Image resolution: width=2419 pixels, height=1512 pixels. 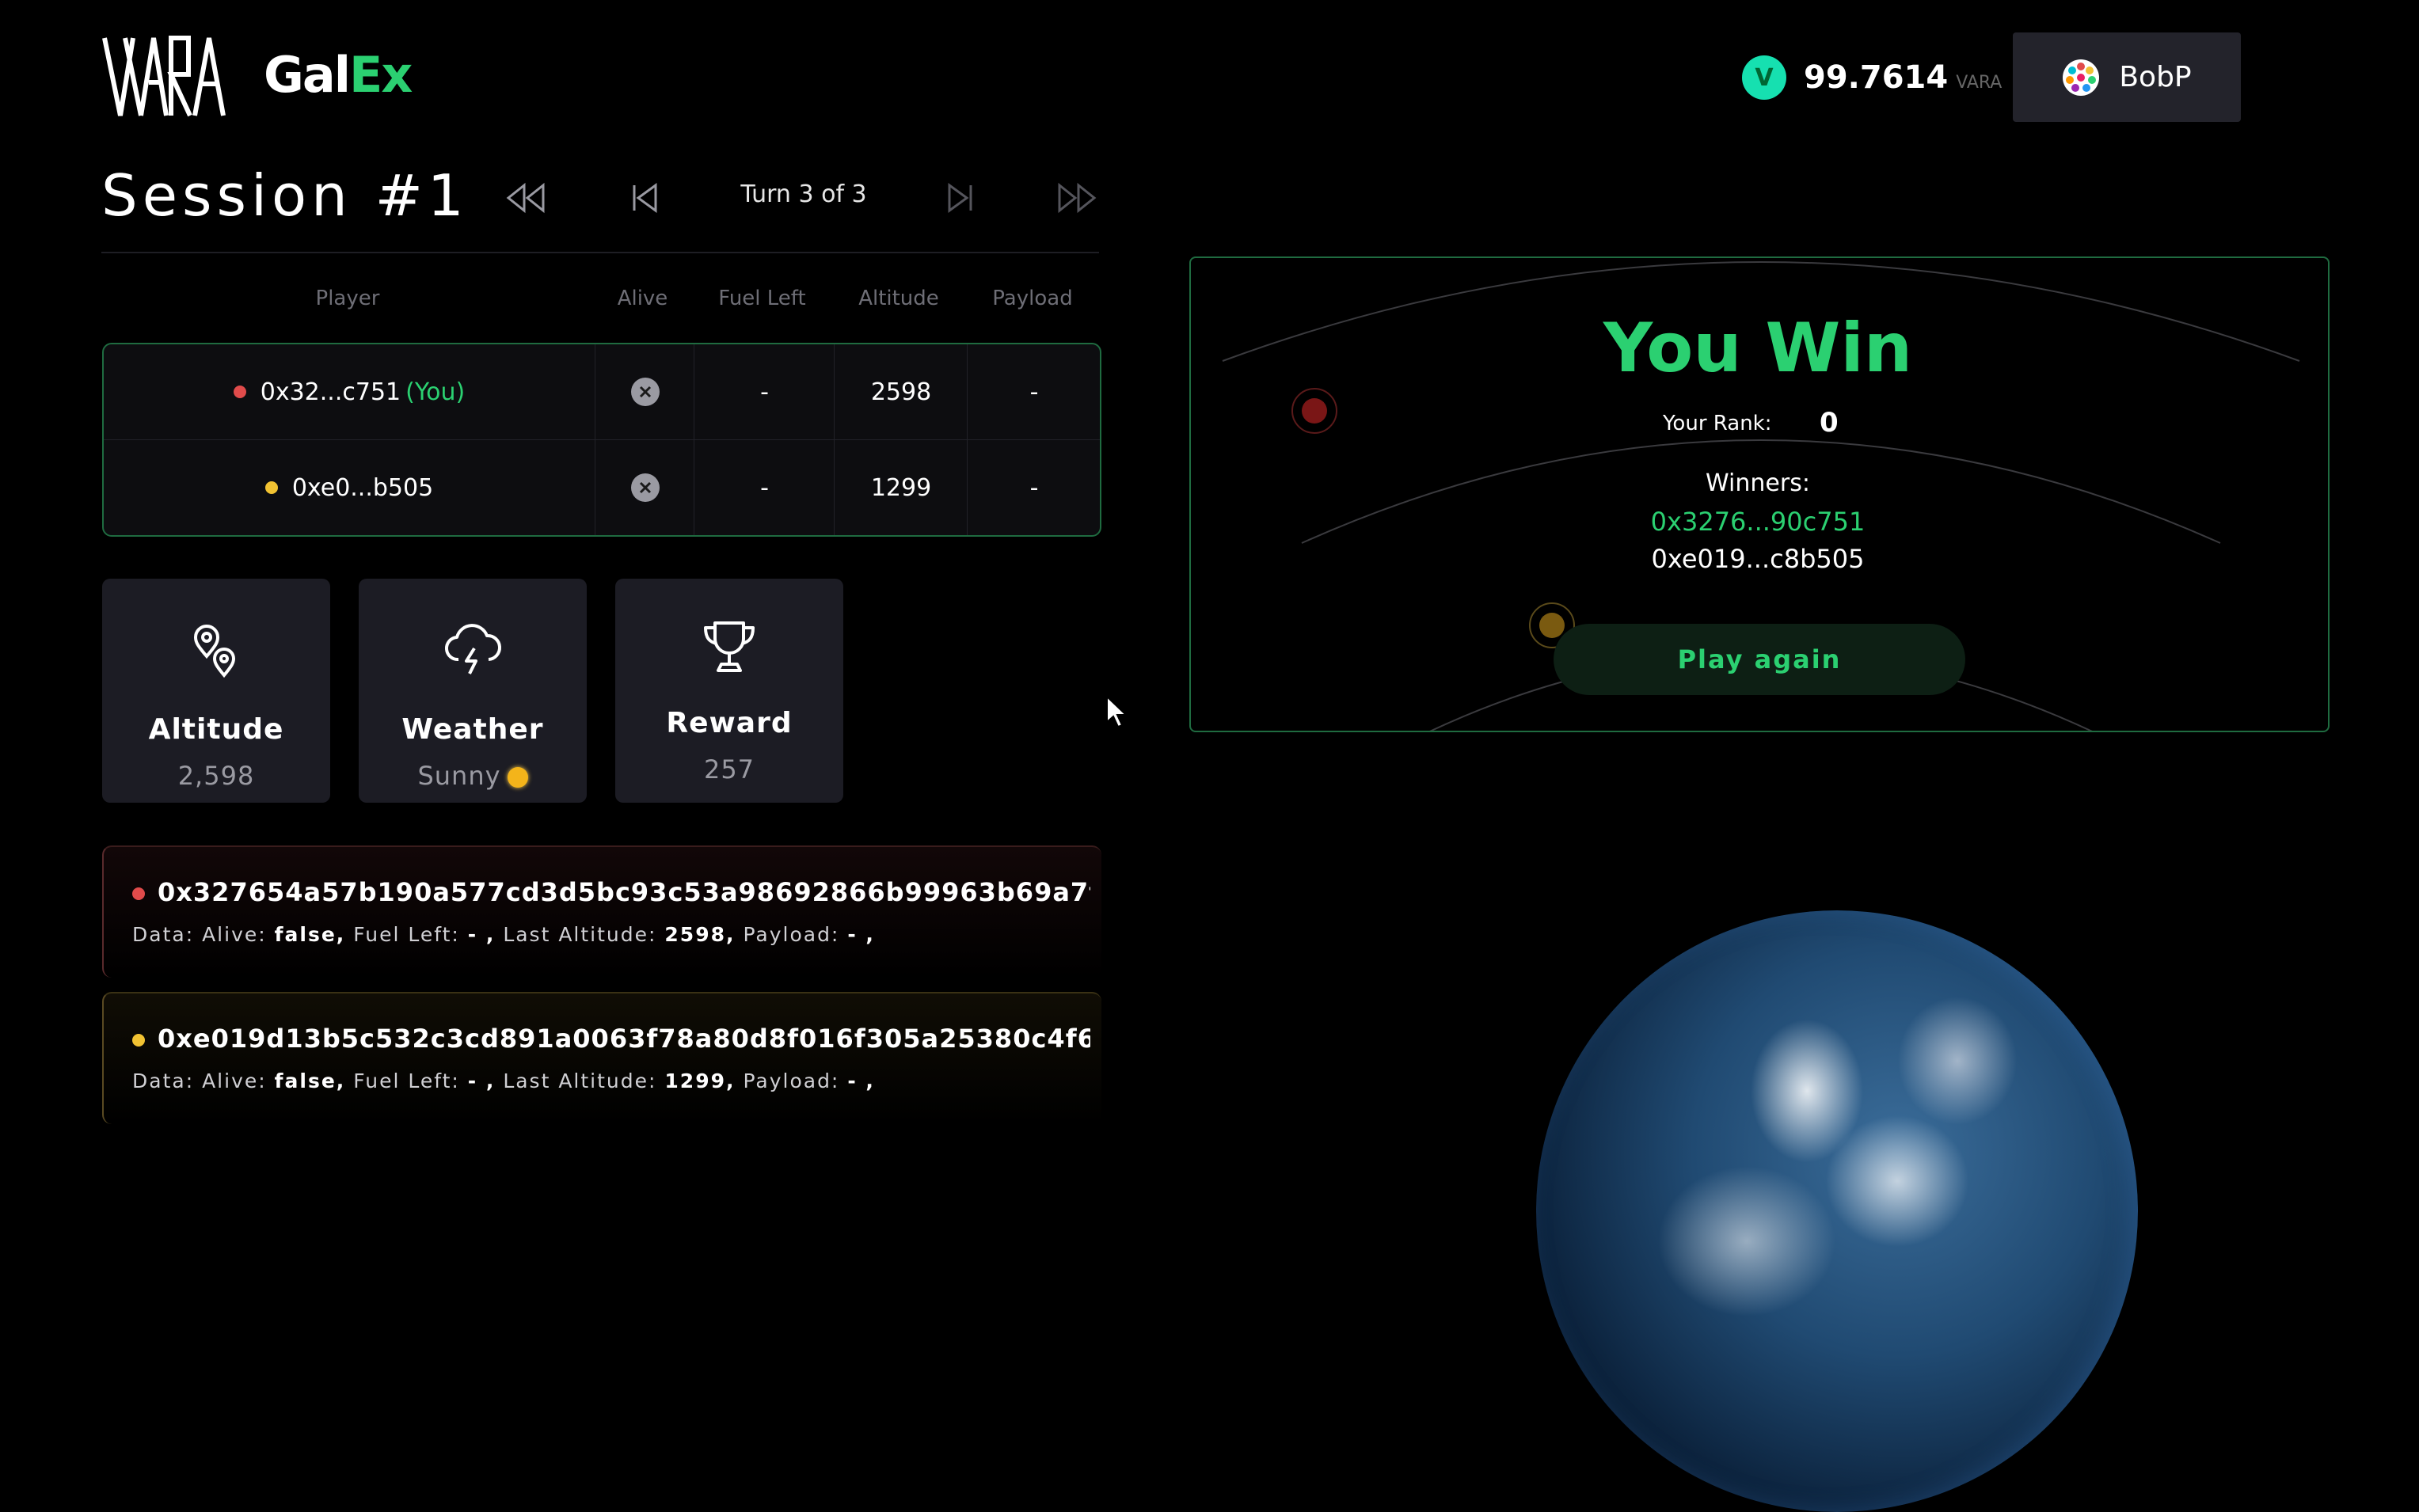 What do you see at coordinates (1758, 483) in the screenshot?
I see `winners-label: Winners:` at bounding box center [1758, 483].